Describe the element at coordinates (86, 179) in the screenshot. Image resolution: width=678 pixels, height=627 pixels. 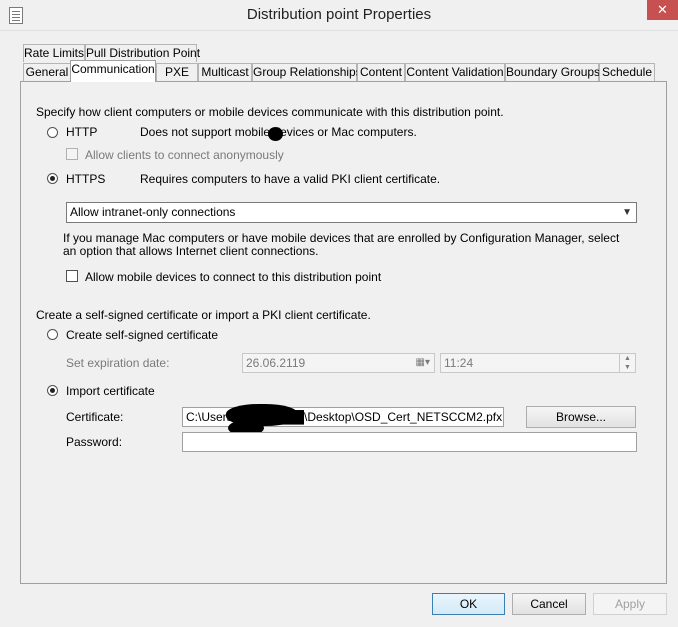
I see `https-label: HTTPS` at that location.